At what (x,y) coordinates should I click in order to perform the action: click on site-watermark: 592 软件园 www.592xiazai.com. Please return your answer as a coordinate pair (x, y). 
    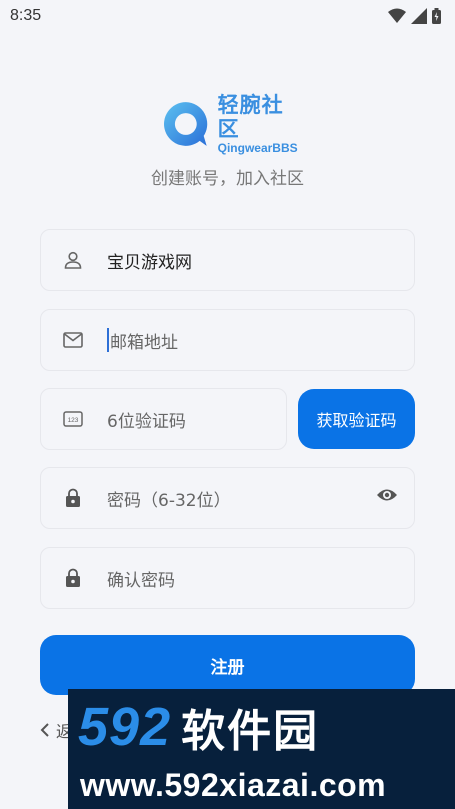
    Looking at the image, I should click on (261, 749).